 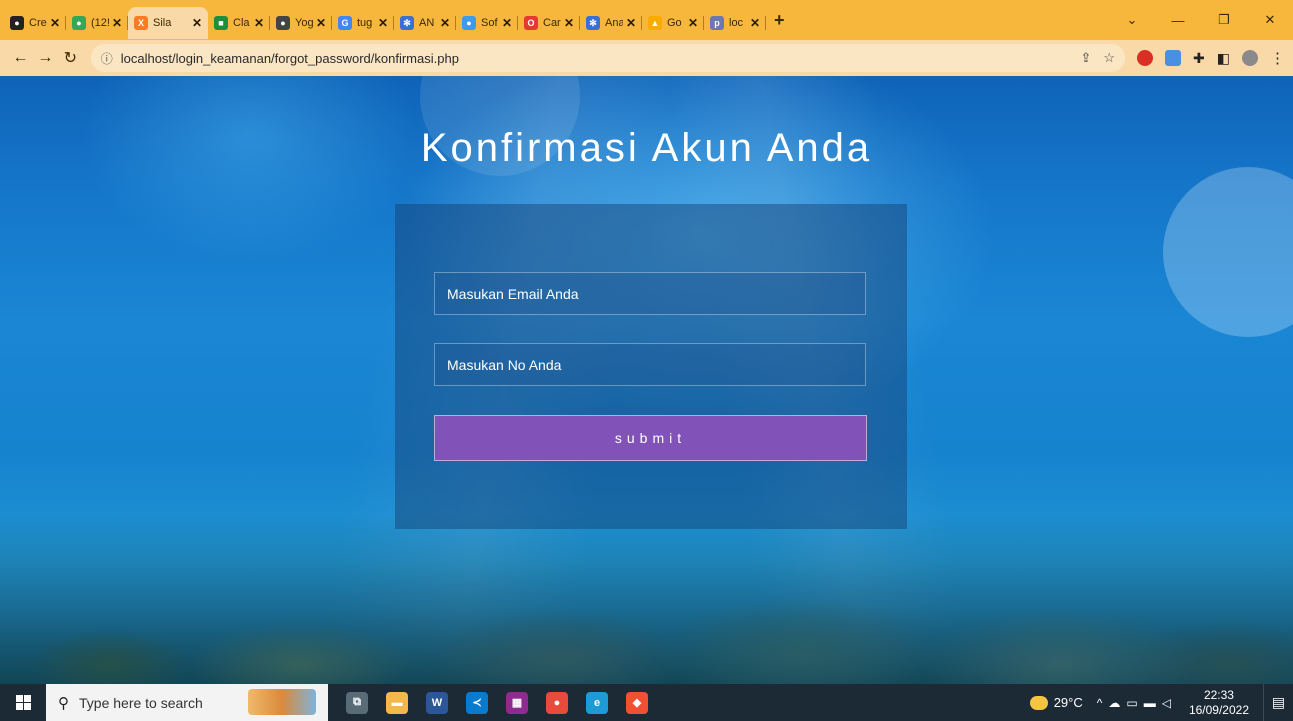 I want to click on clock: 22:33 16/09/2022, so click(x=1219, y=703).